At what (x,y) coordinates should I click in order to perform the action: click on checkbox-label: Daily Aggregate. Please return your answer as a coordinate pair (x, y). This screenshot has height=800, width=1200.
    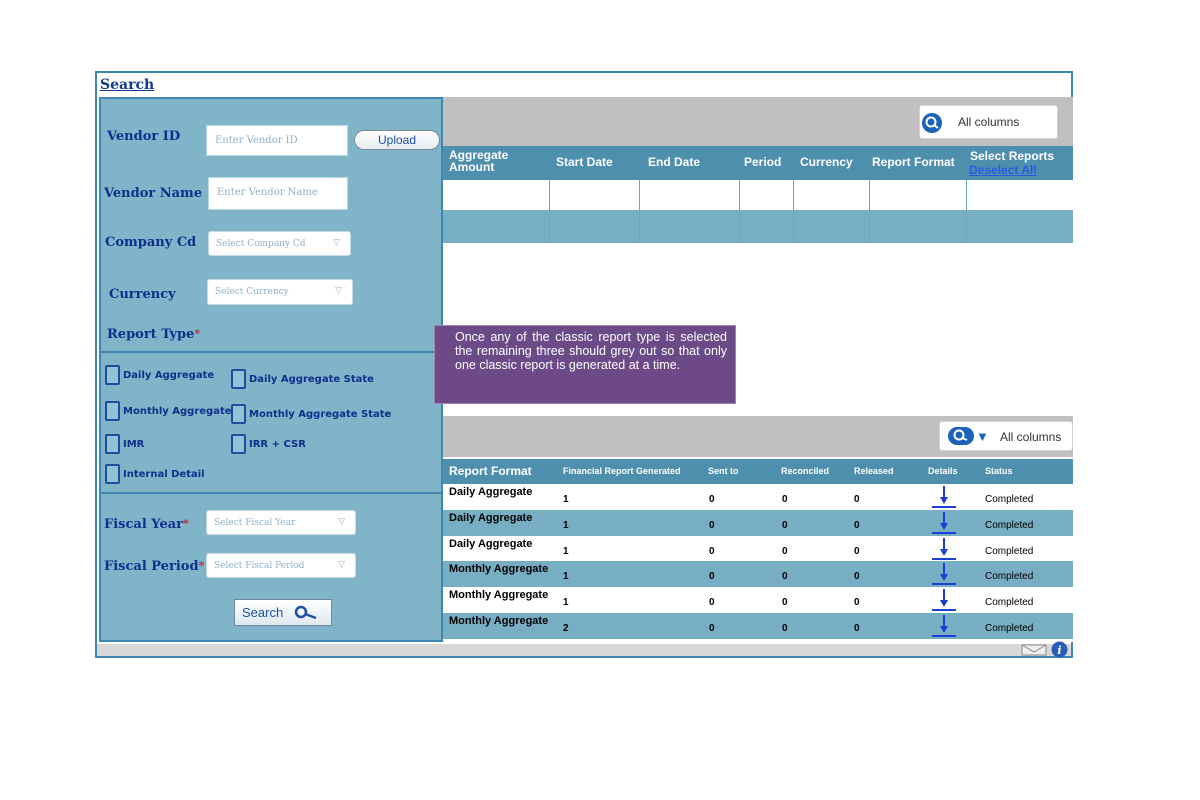
    Looking at the image, I should click on (169, 375).